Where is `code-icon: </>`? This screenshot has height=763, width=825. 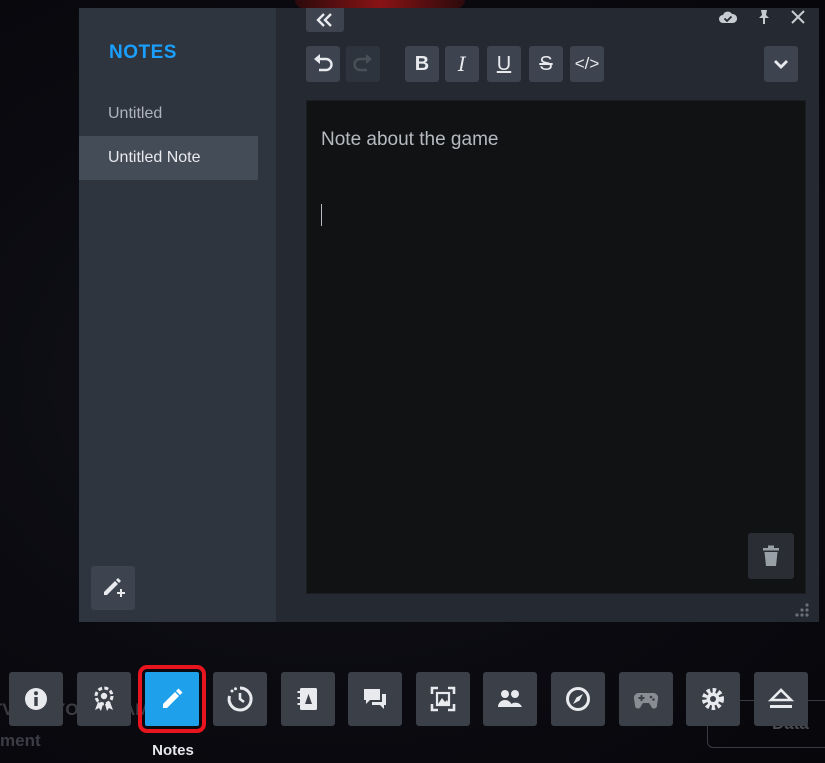
code-icon: </> is located at coordinates (587, 63).